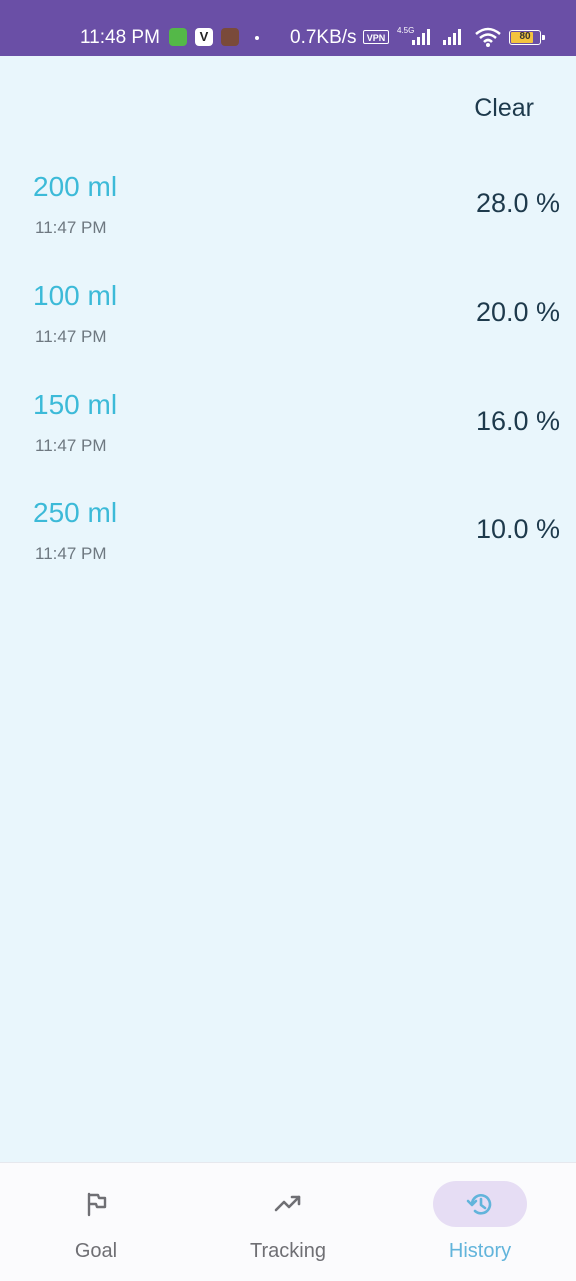 The image size is (576, 1281). Describe the element at coordinates (479, 1204) in the screenshot. I see `history-icon` at that location.